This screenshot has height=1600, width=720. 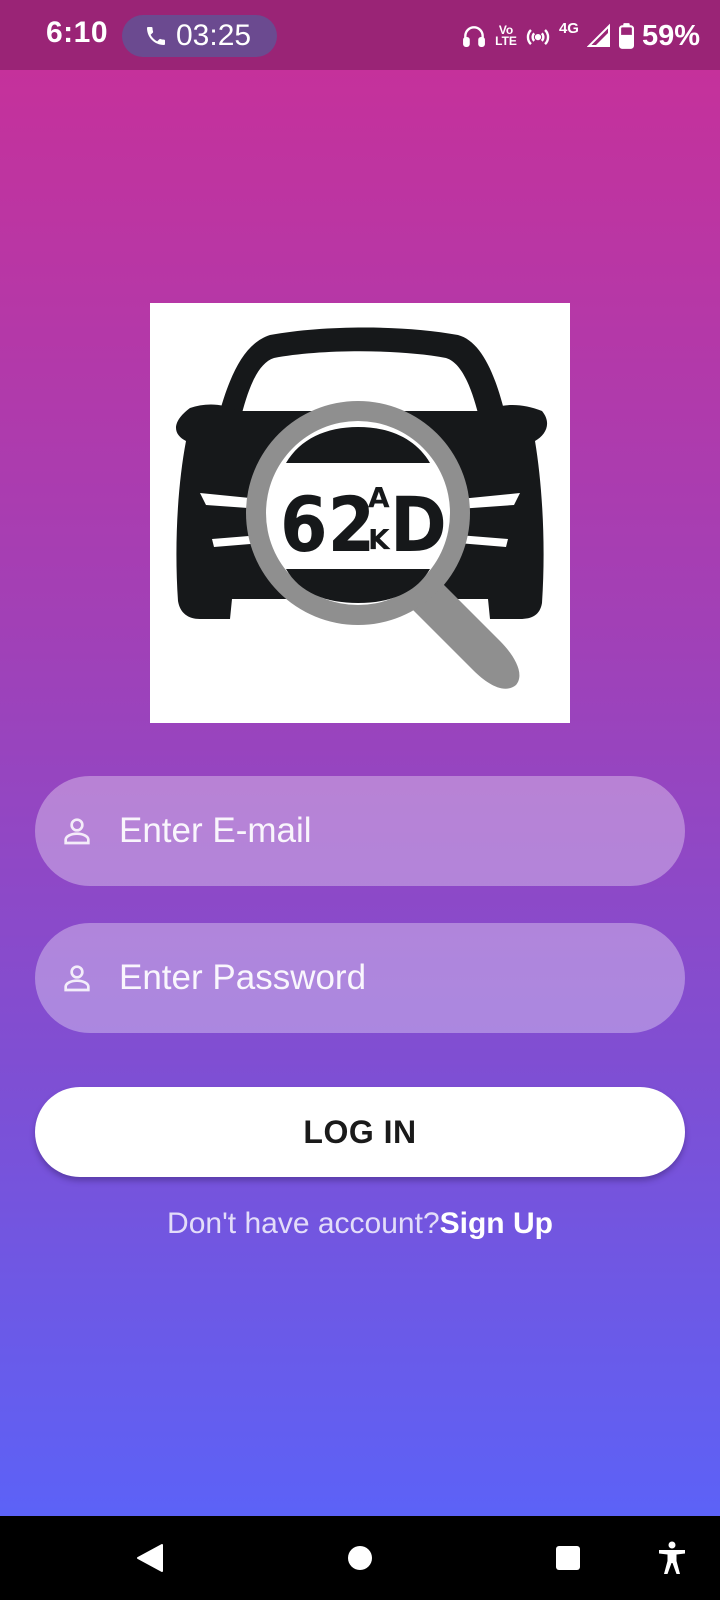 I want to click on volte-label-bottom: LTE, so click(x=506, y=41).